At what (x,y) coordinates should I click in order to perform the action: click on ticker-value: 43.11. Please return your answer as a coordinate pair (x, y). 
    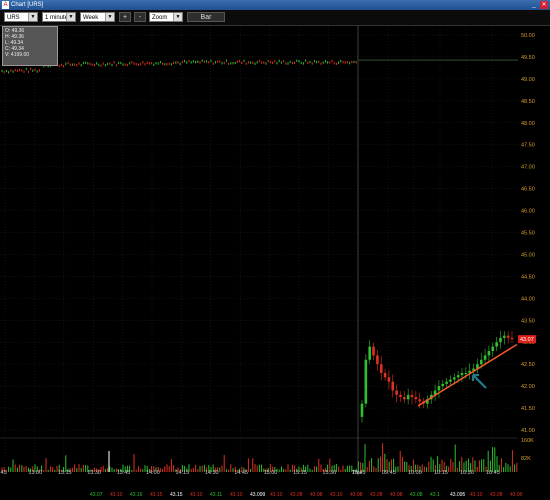
    Looking at the image, I should click on (216, 495).